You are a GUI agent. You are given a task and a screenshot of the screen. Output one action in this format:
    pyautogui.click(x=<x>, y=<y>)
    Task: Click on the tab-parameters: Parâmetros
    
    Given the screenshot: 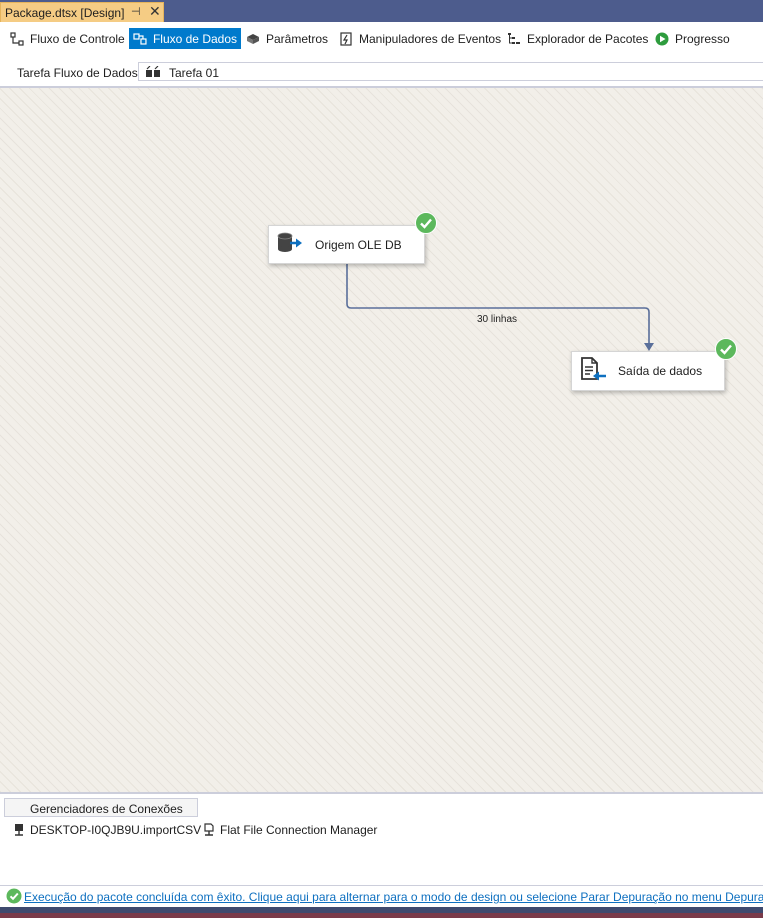 What is the action you would take?
    pyautogui.click(x=287, y=38)
    